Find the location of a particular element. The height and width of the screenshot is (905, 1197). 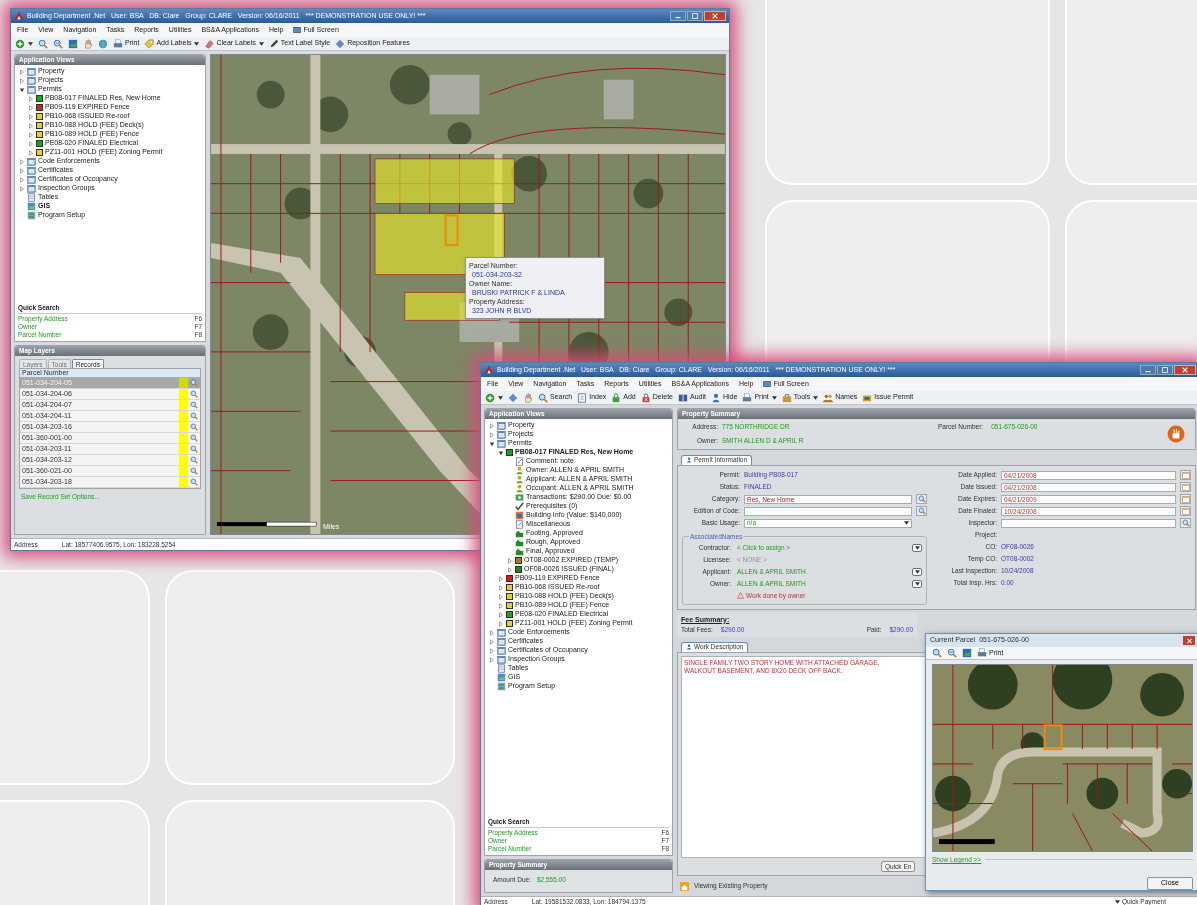

app-logo-icon is located at coordinates (19, 16).